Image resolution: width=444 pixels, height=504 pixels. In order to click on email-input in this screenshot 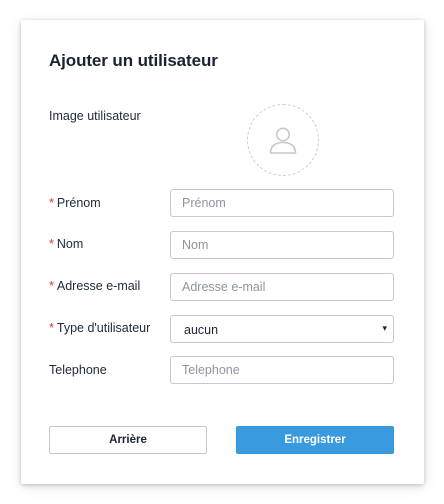, I will do `click(282, 287)`.